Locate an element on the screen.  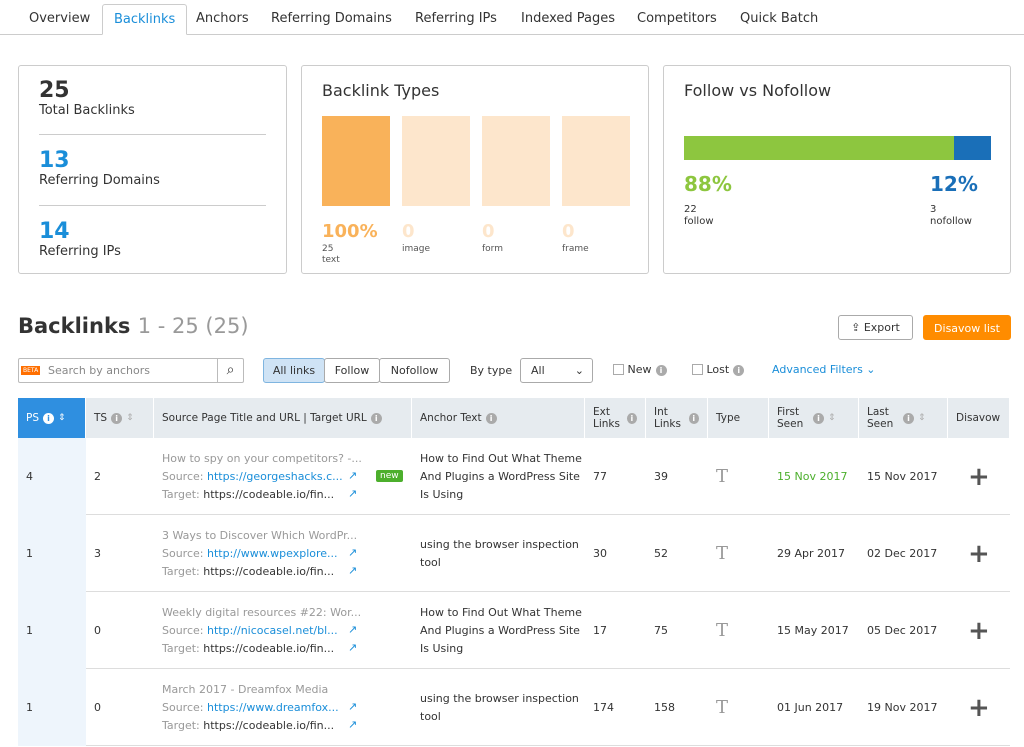
referring-ips-label: Referring IPs is located at coordinates (80, 251).